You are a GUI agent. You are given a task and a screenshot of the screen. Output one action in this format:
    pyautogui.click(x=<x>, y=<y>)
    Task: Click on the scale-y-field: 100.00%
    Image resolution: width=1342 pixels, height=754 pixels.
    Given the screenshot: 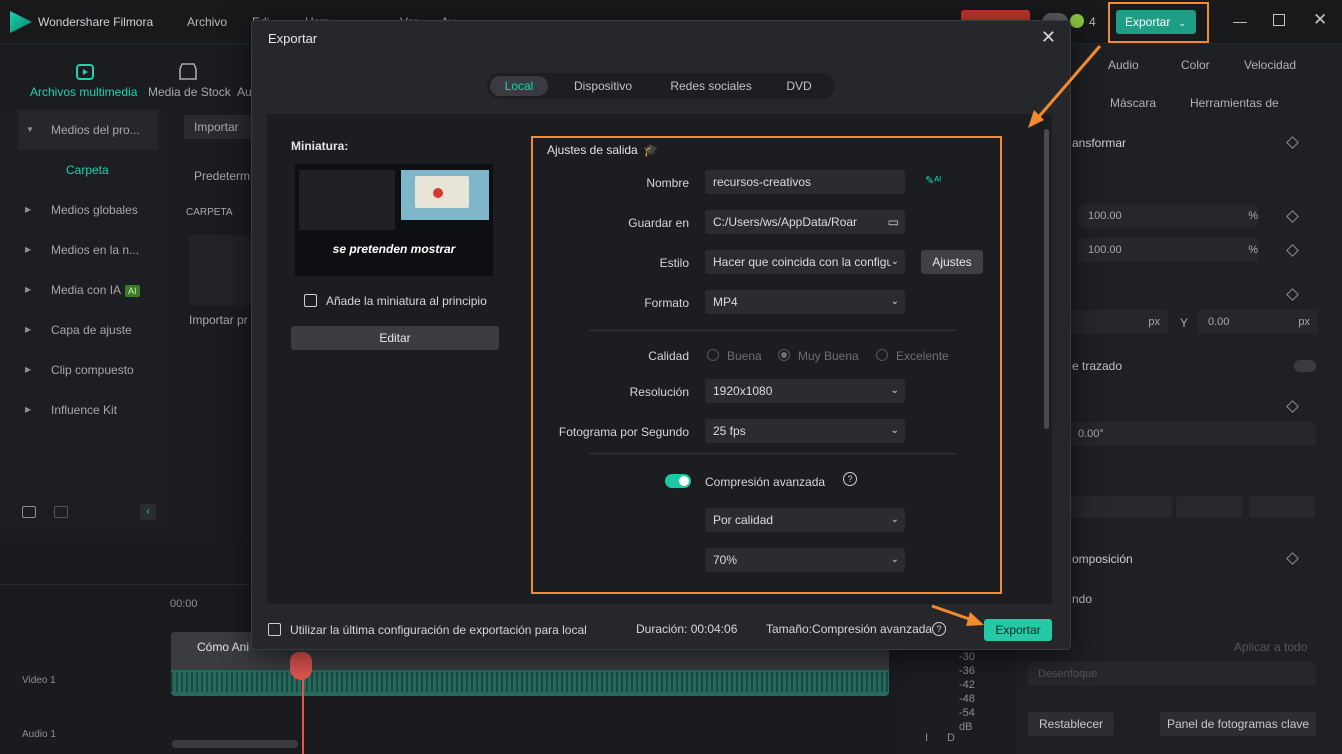 What is the action you would take?
    pyautogui.click(x=1168, y=250)
    